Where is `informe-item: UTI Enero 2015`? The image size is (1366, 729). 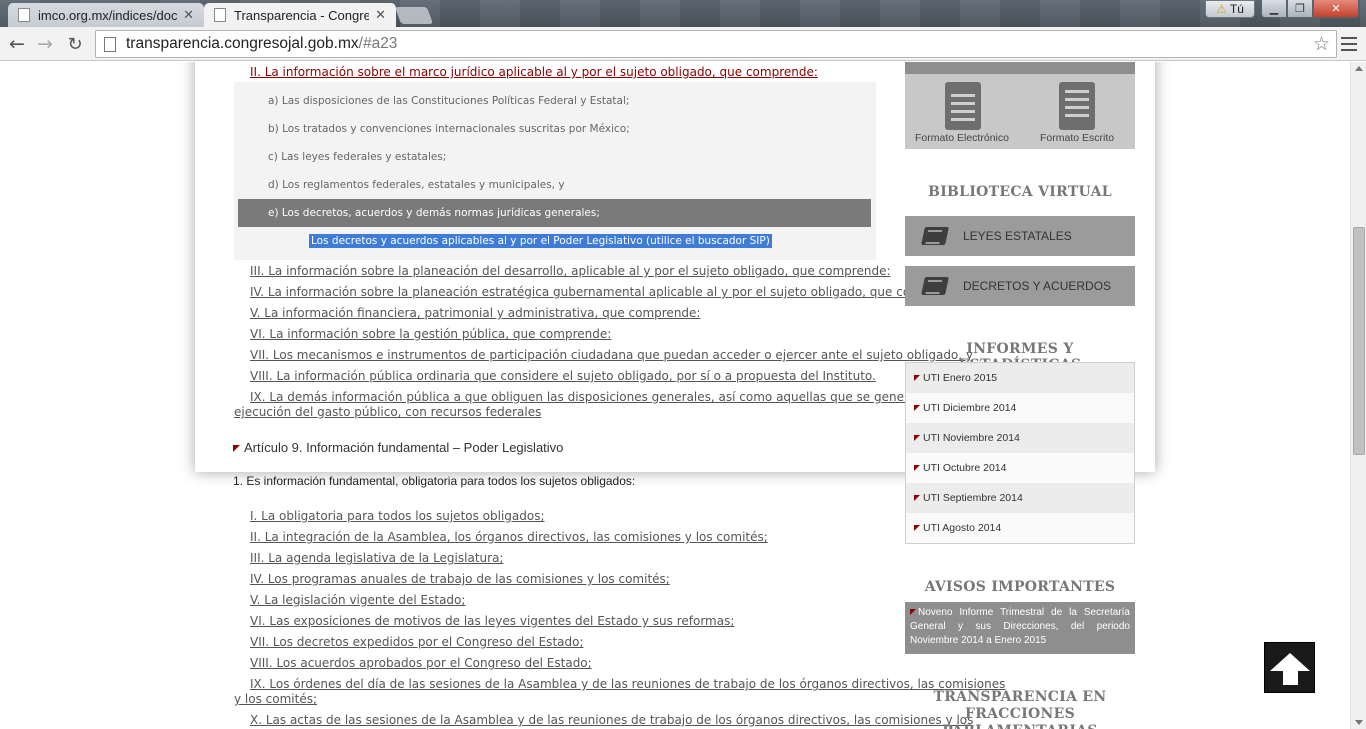 informe-item: UTI Enero 2015 is located at coordinates (1020, 378).